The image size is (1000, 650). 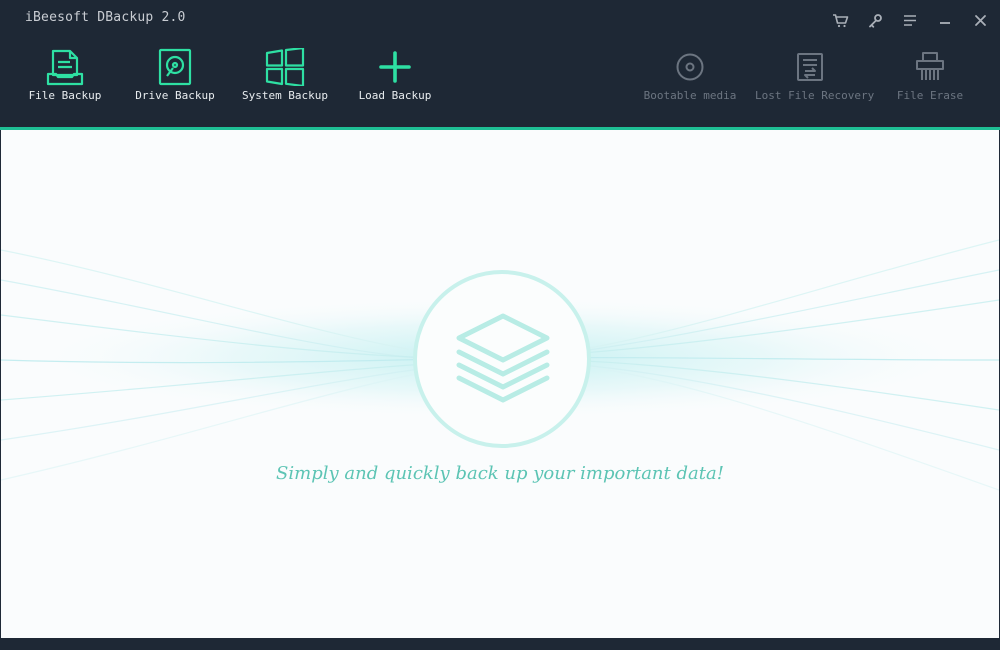 What do you see at coordinates (65, 95) in the screenshot?
I see `file-backup-label: File Backup` at bounding box center [65, 95].